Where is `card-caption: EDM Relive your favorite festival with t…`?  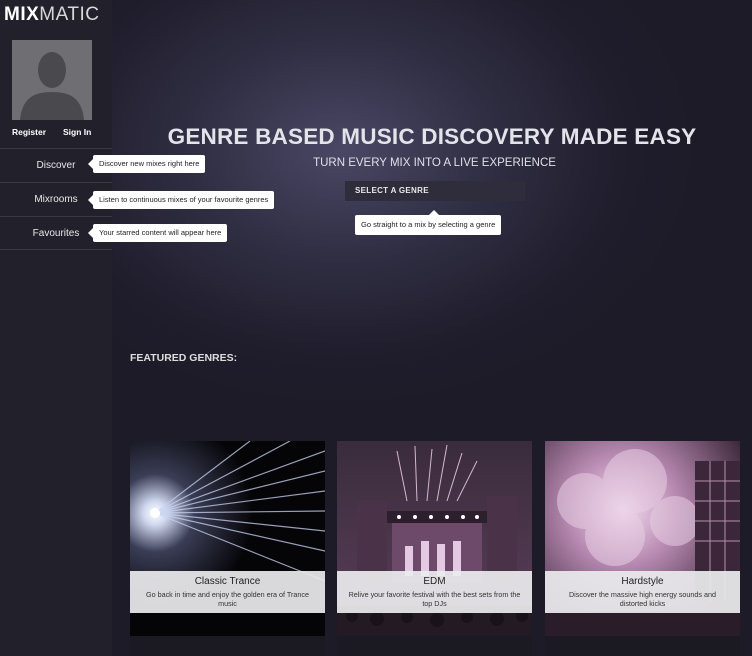
card-caption: EDM Relive your favorite festival with t… is located at coordinates (434, 592).